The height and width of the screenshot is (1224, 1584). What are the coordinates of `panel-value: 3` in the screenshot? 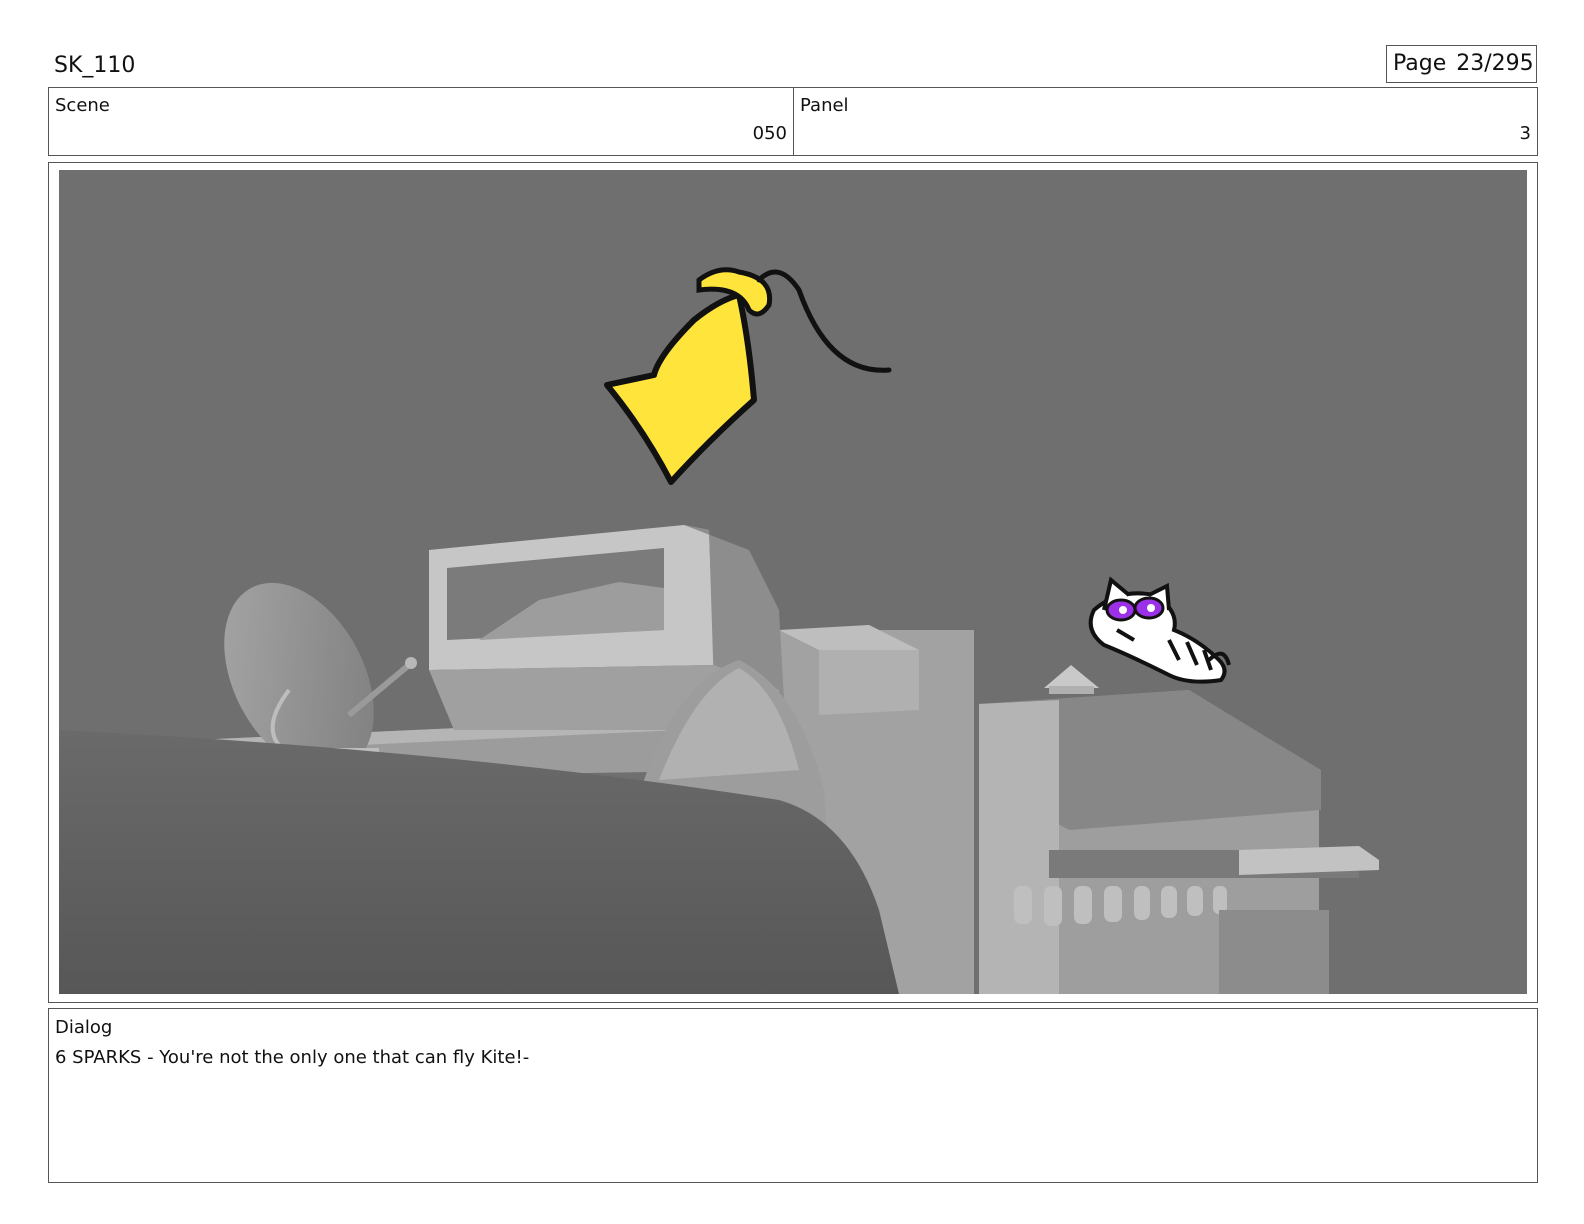 It's located at (1525, 133).